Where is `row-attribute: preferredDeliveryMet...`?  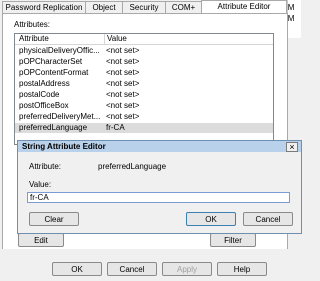
row-attribute: preferredDeliveryMet... is located at coordinates (60, 116).